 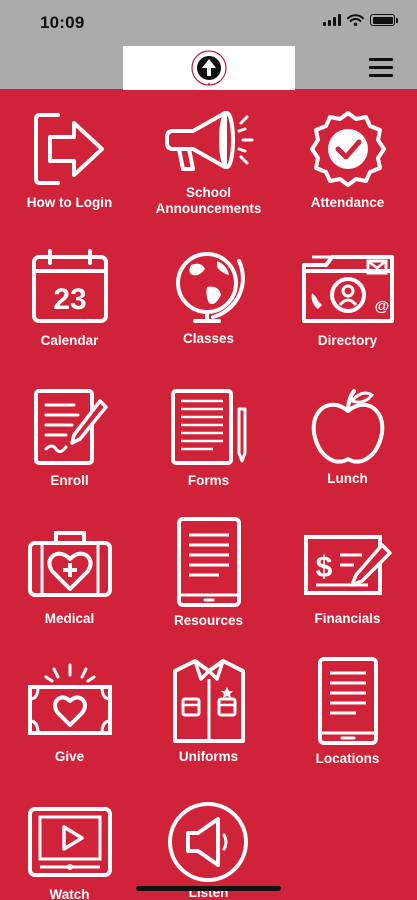 I want to click on tile-uniforms: Uniforms, so click(x=208, y=711).